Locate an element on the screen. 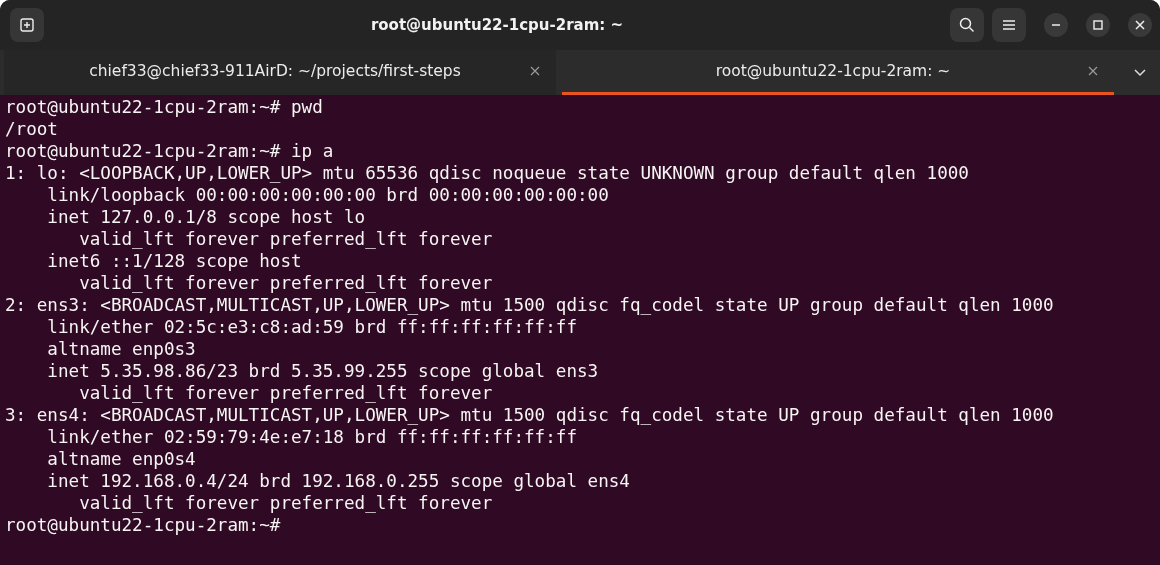  close-button is located at coordinates (1140, 25).